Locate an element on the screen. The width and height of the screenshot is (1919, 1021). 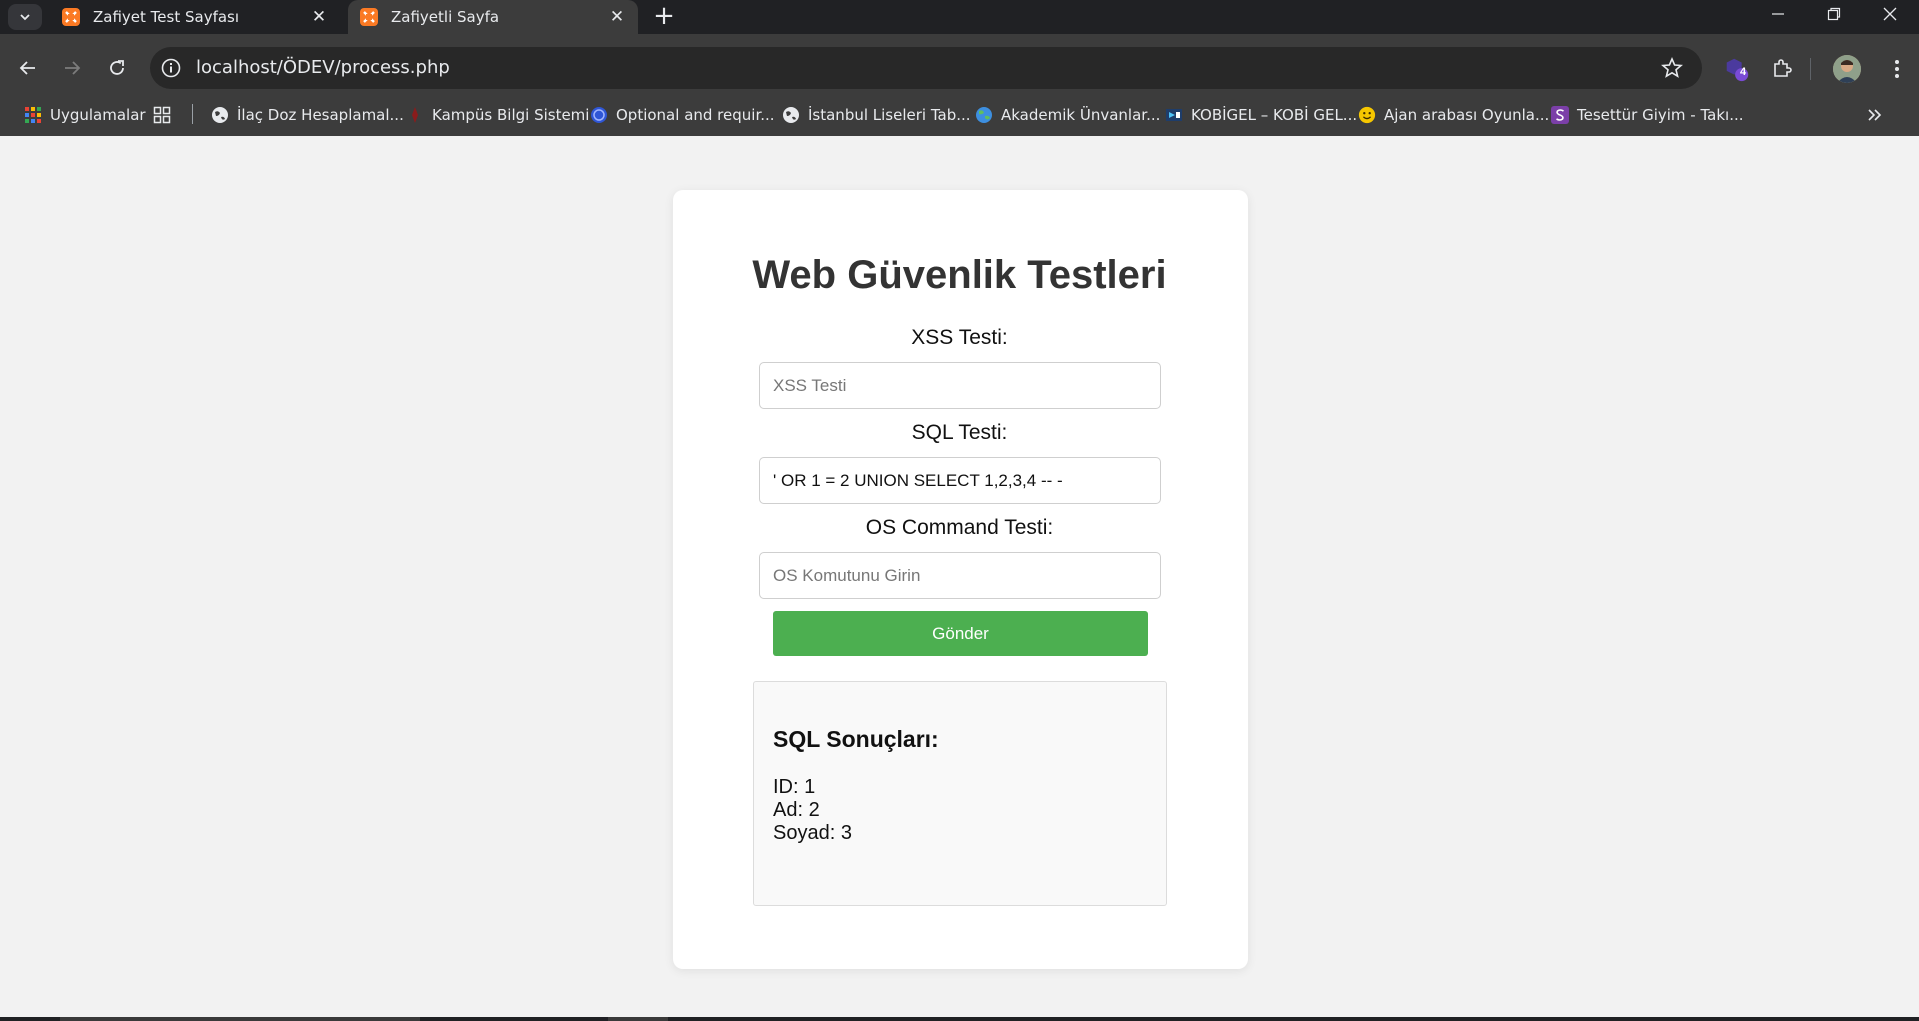
xss-input is located at coordinates (960, 385).